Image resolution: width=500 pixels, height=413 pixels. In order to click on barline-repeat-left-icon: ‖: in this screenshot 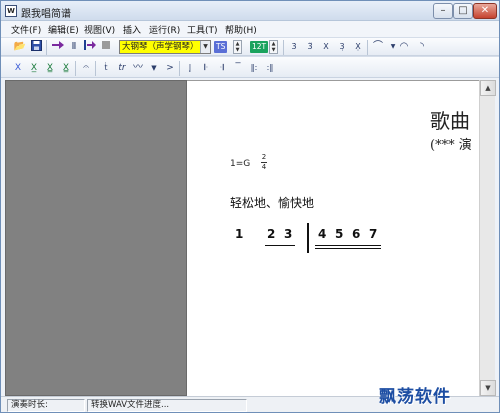, I will do `click(254, 68)`.